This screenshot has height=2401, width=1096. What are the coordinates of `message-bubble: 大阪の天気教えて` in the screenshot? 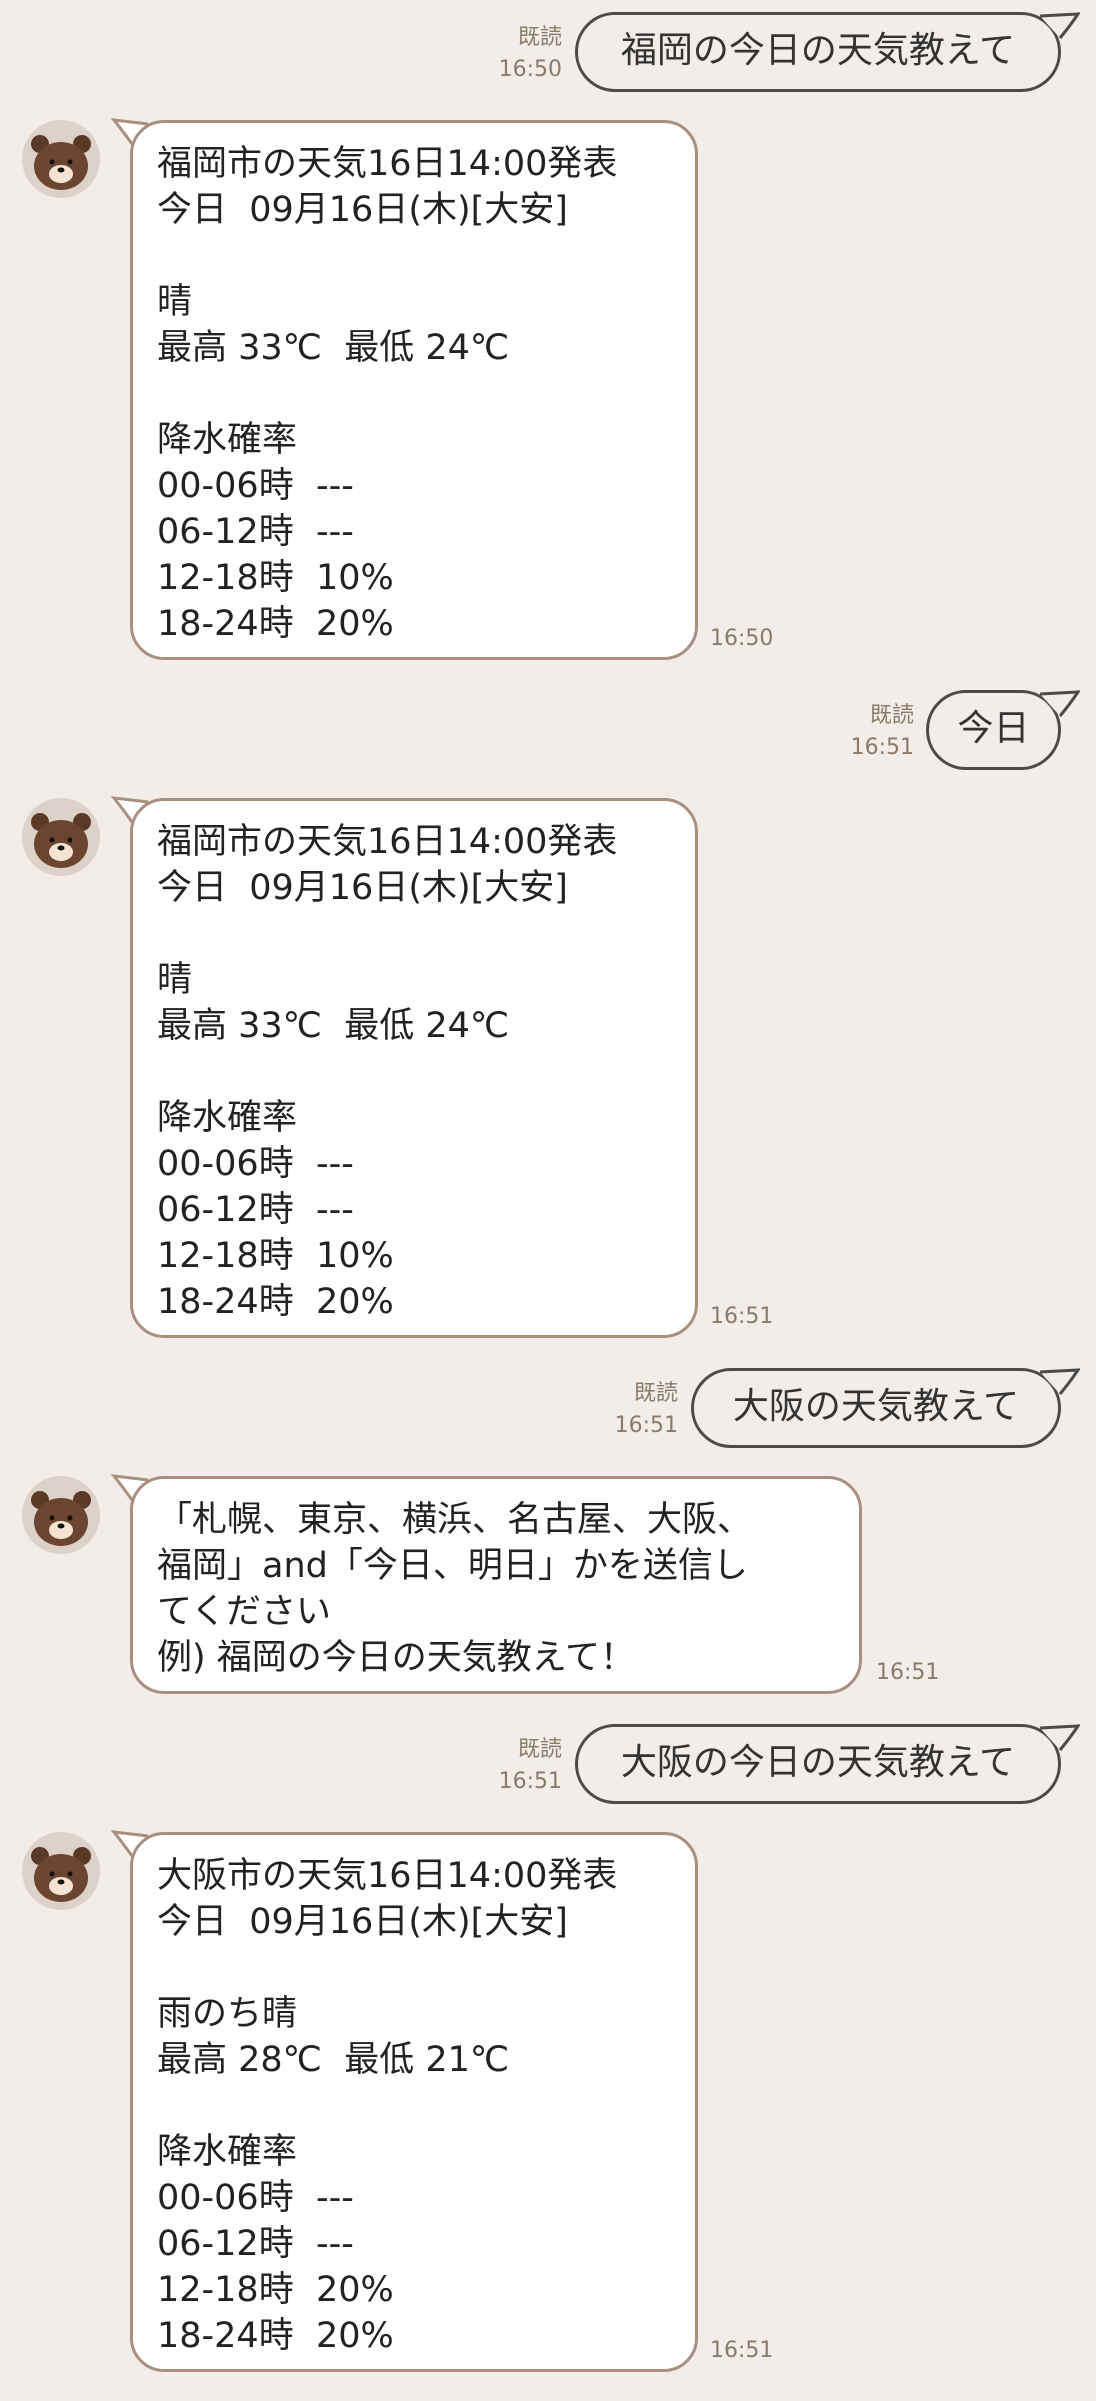 It's located at (876, 1408).